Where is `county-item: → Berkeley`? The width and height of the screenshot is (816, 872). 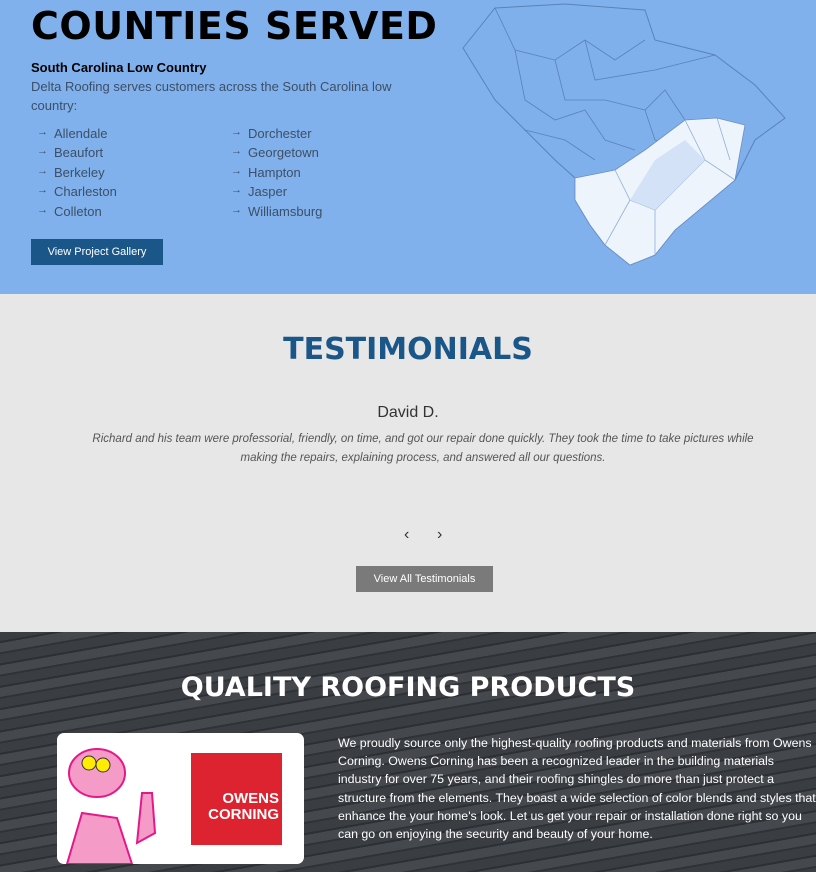 county-item: → Berkeley is located at coordinates (77, 174).